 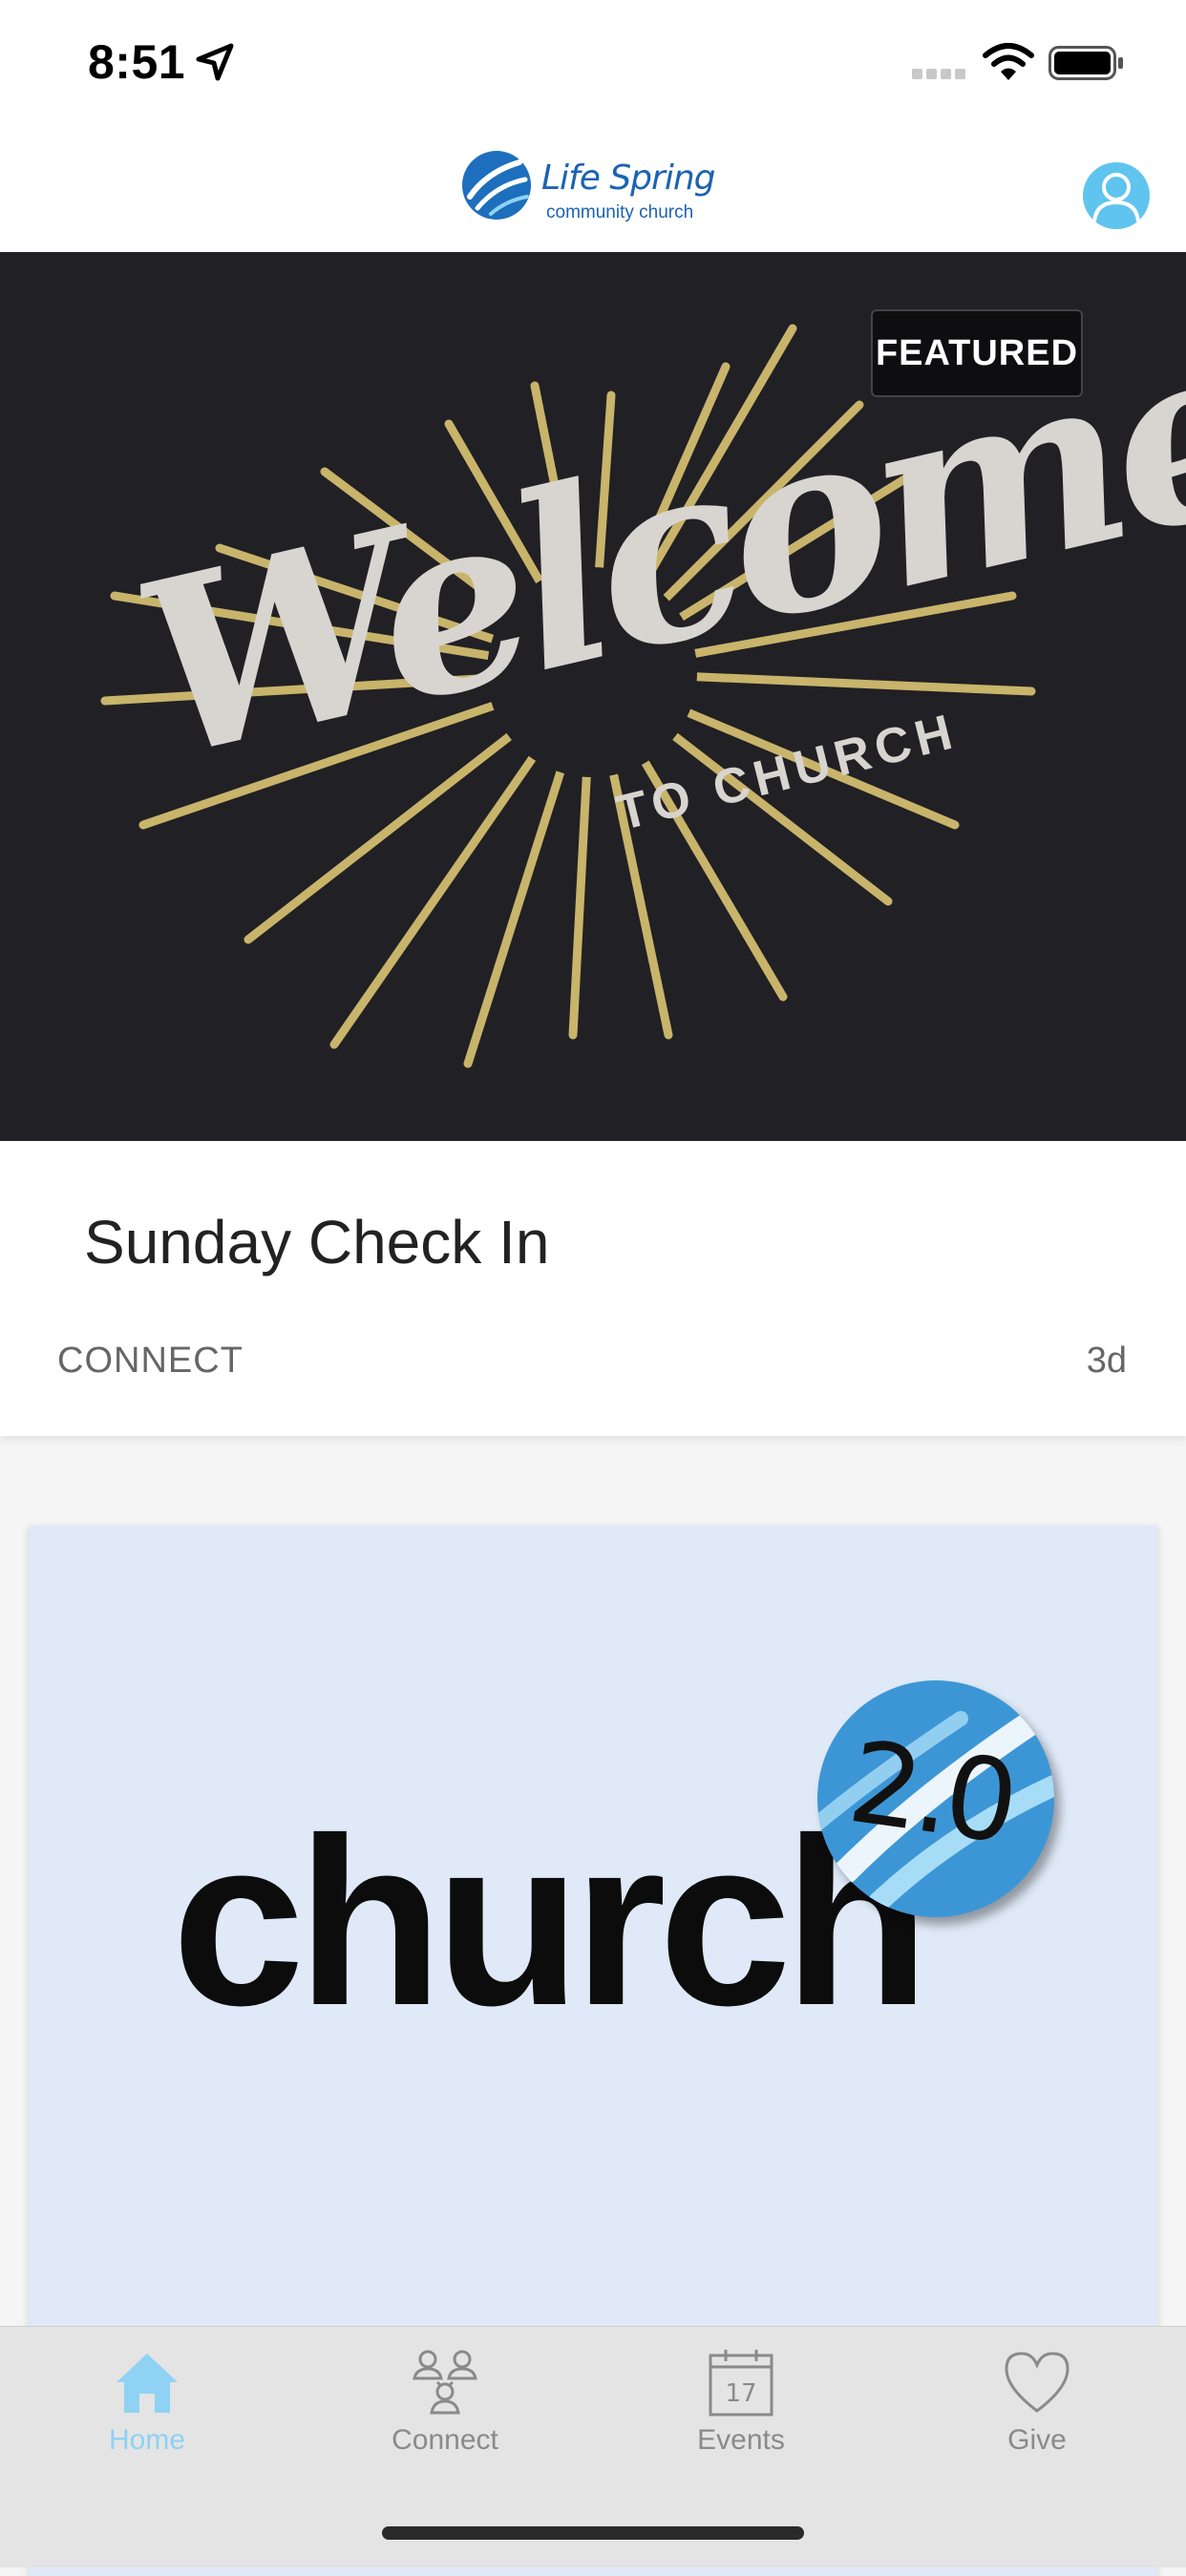 I want to click on tab-connect: Connect, so click(x=445, y=2417).